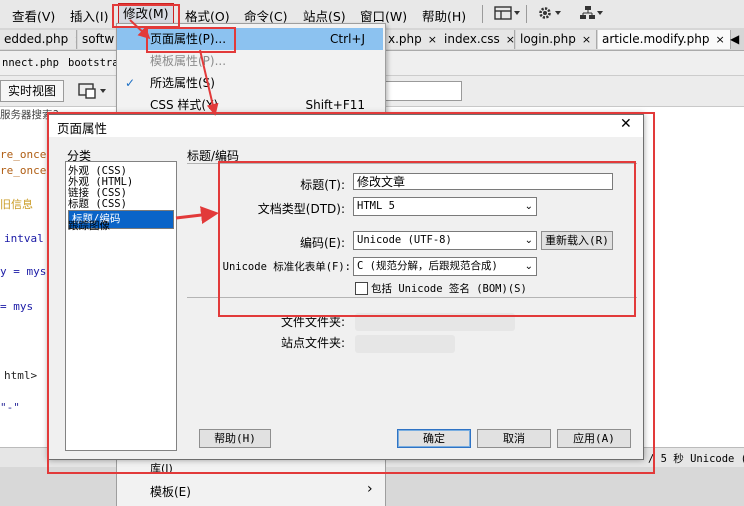  Describe the element at coordinates (174, 121) in the screenshot. I see `annotation-arrows` at that location.